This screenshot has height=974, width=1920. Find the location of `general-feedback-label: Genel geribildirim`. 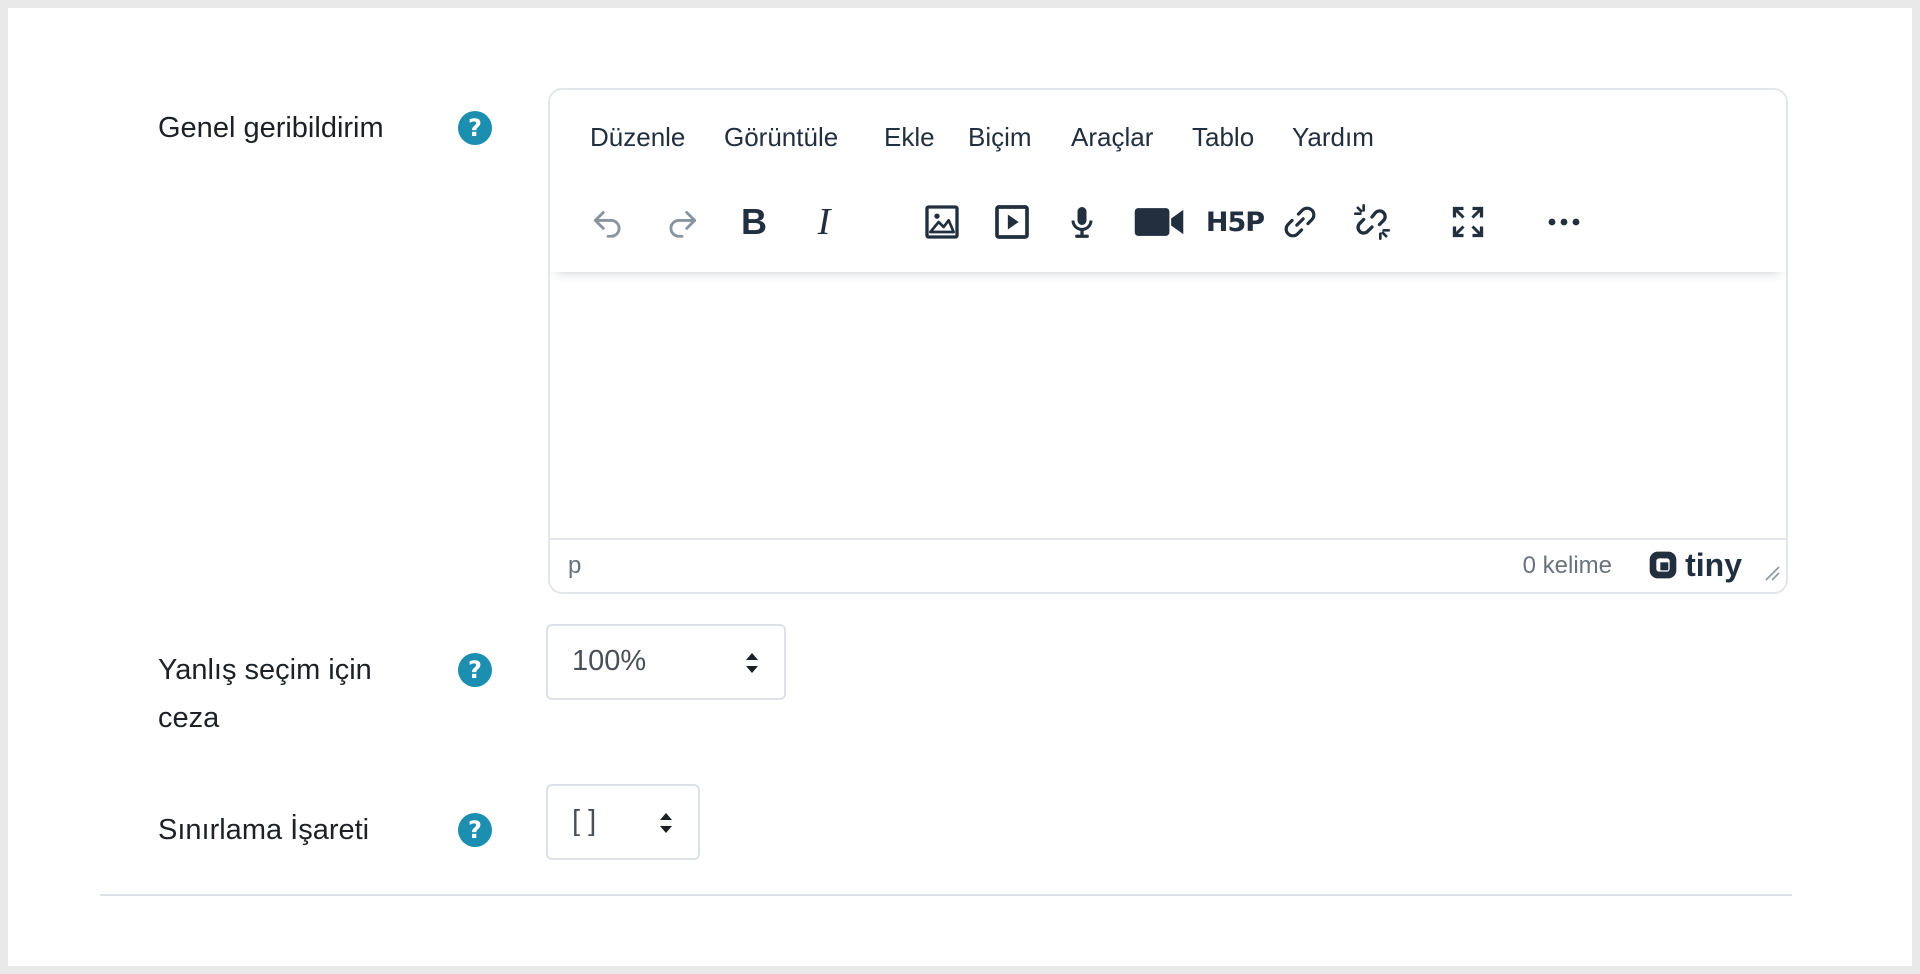

general-feedback-label: Genel geribildirim is located at coordinates (271, 128).